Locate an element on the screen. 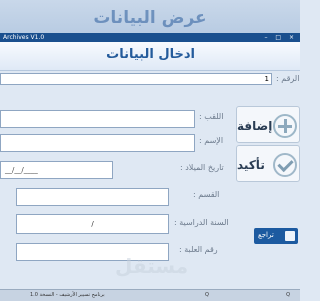 This screenshot has width=320, height=301. id-label: الرقم : is located at coordinates (288, 78).